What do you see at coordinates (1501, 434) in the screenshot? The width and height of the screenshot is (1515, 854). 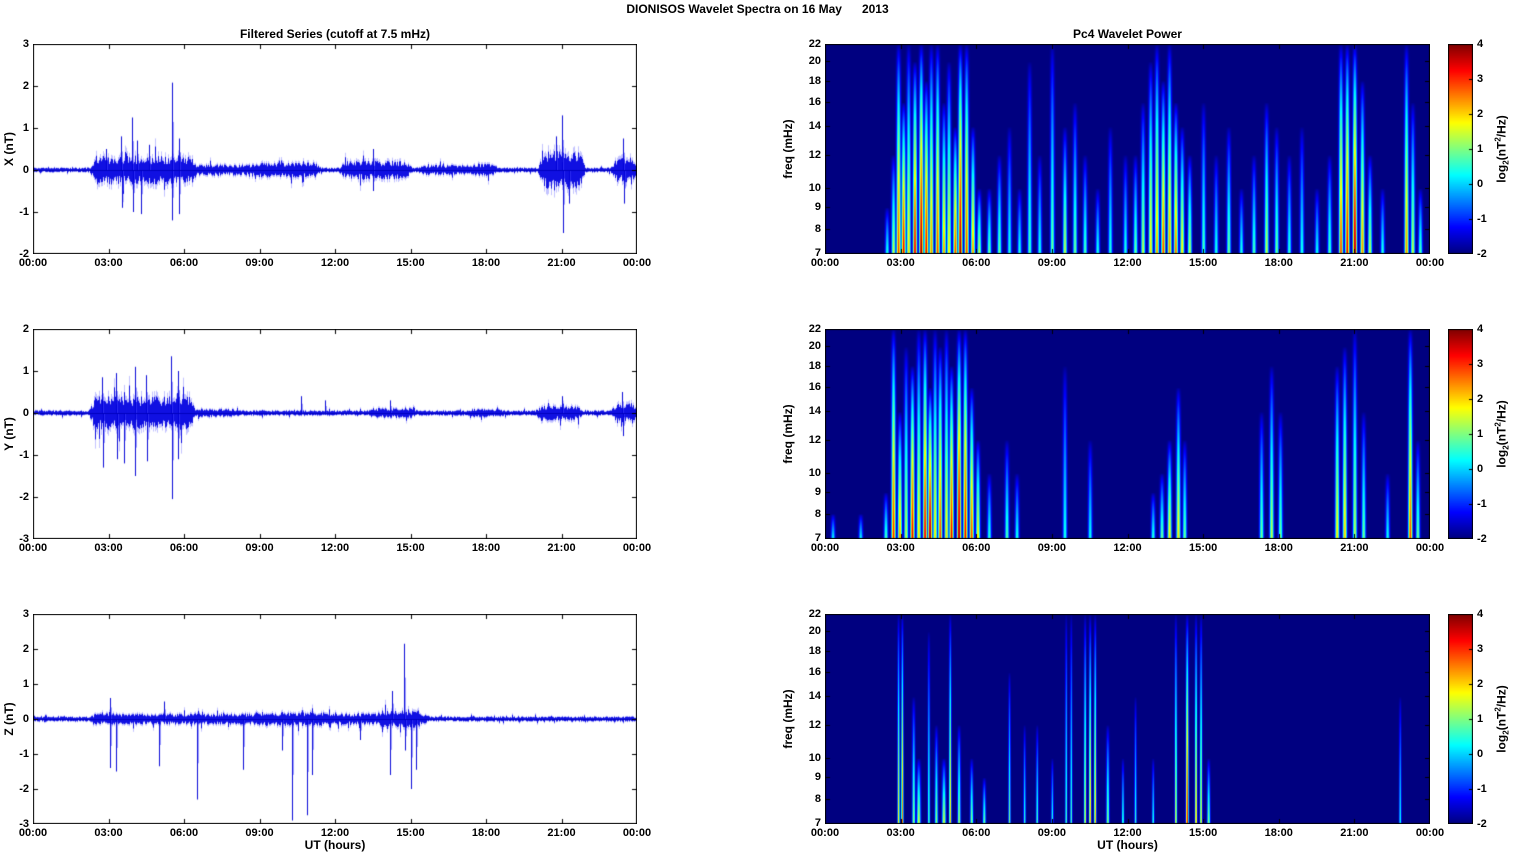 I see `colorbar-label-2: log2(nT2/Hz)` at bounding box center [1501, 434].